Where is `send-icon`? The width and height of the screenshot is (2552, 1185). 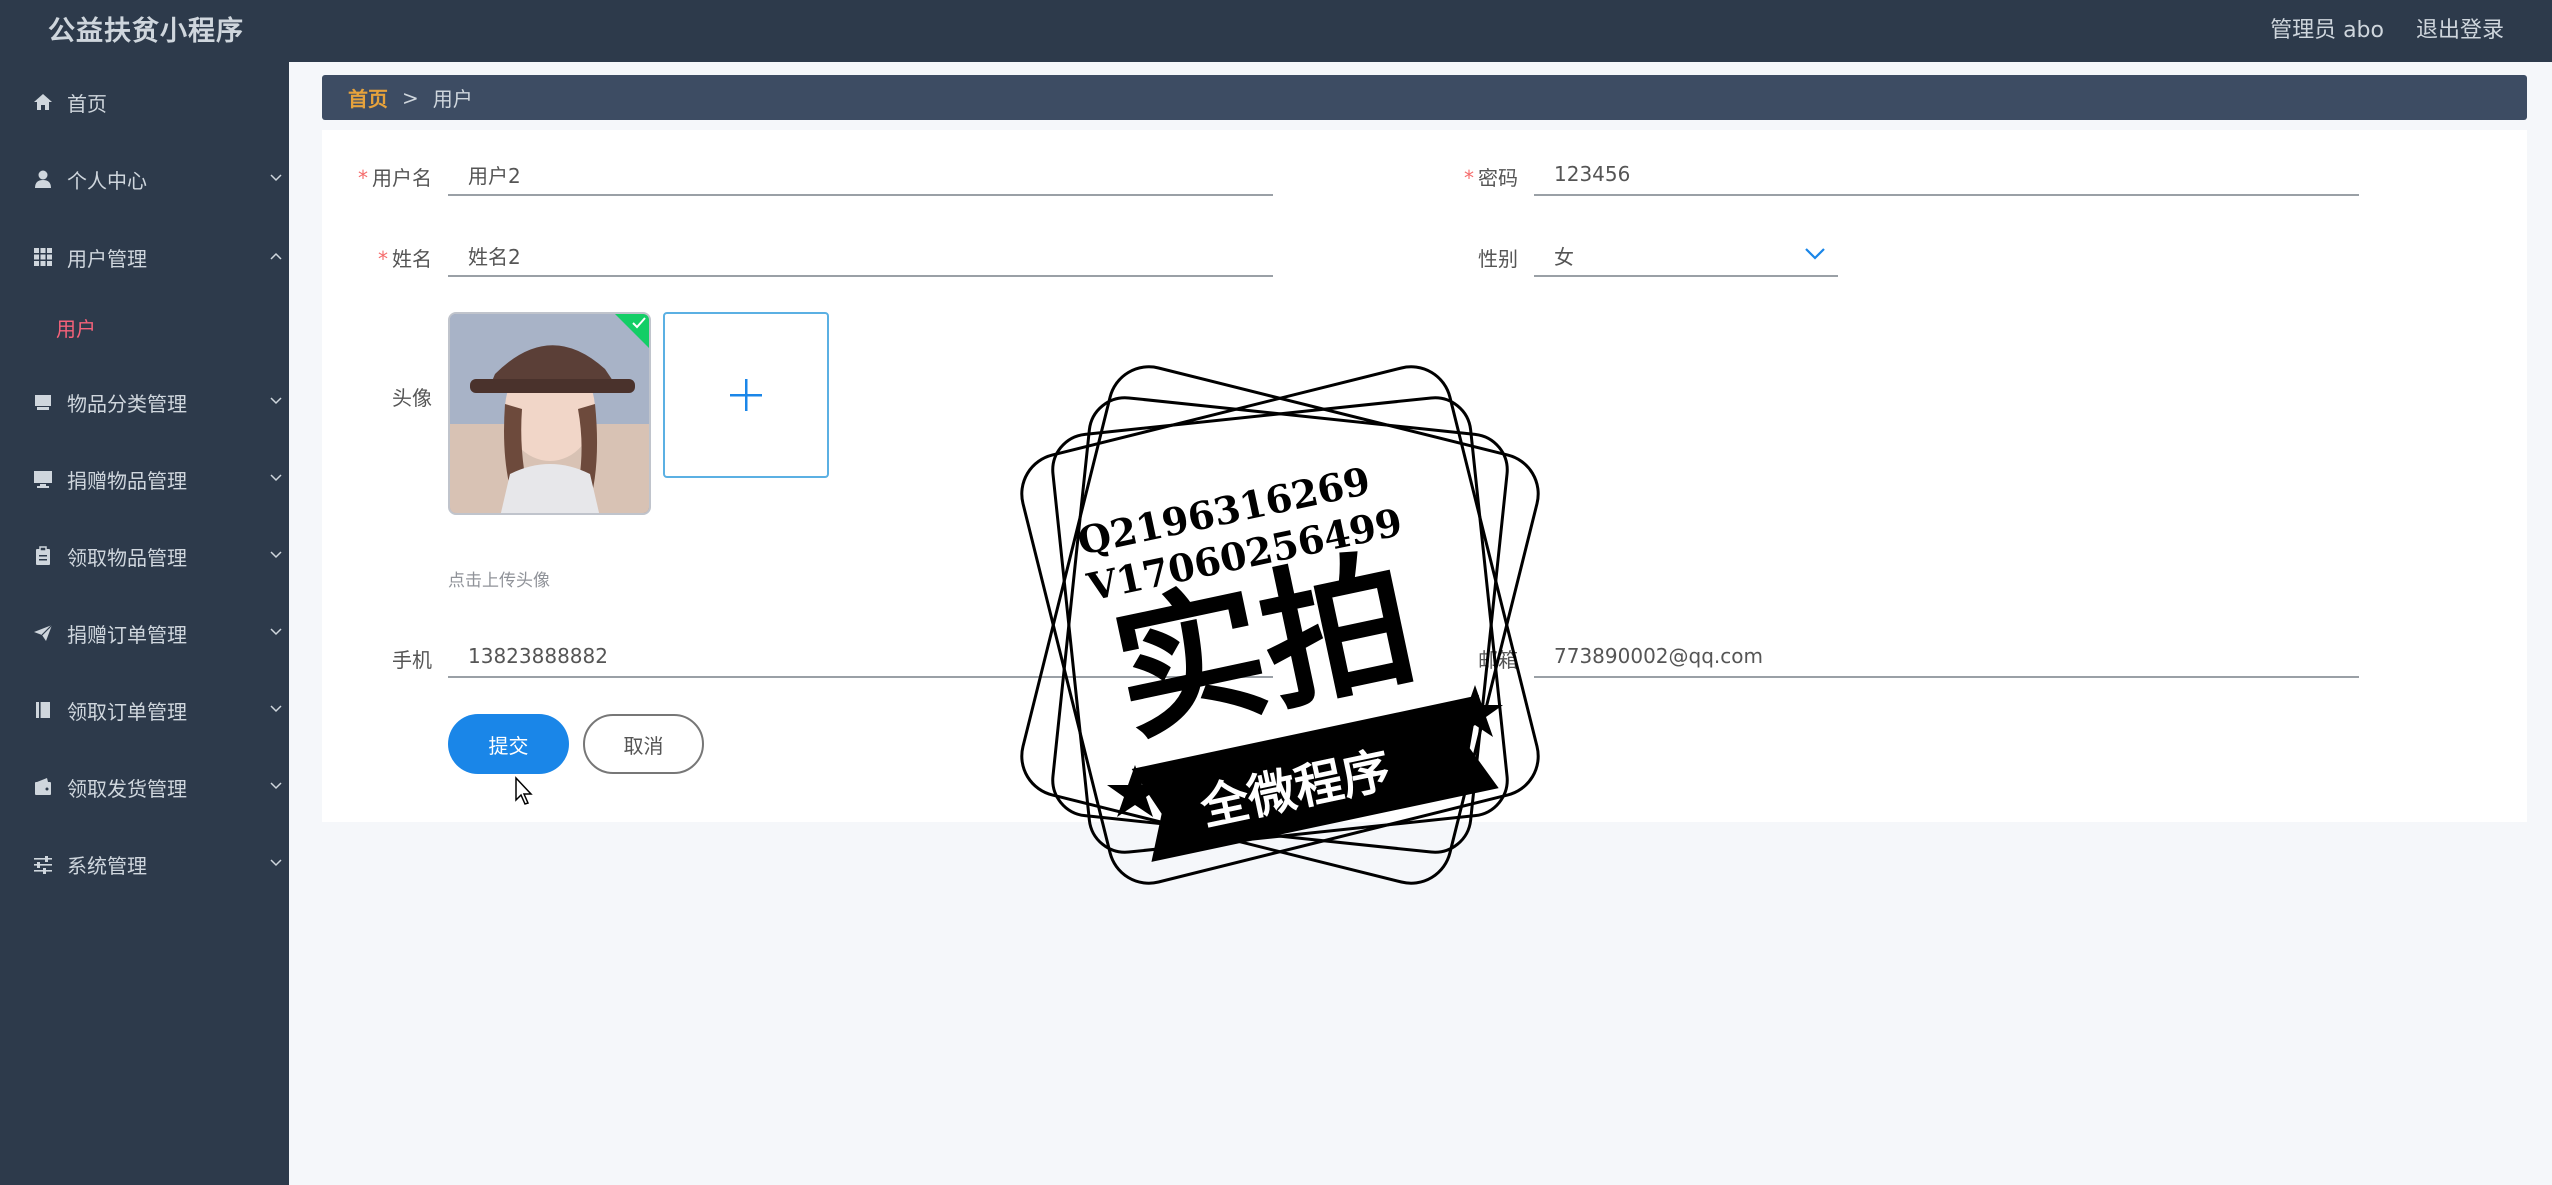 send-icon is located at coordinates (43, 633).